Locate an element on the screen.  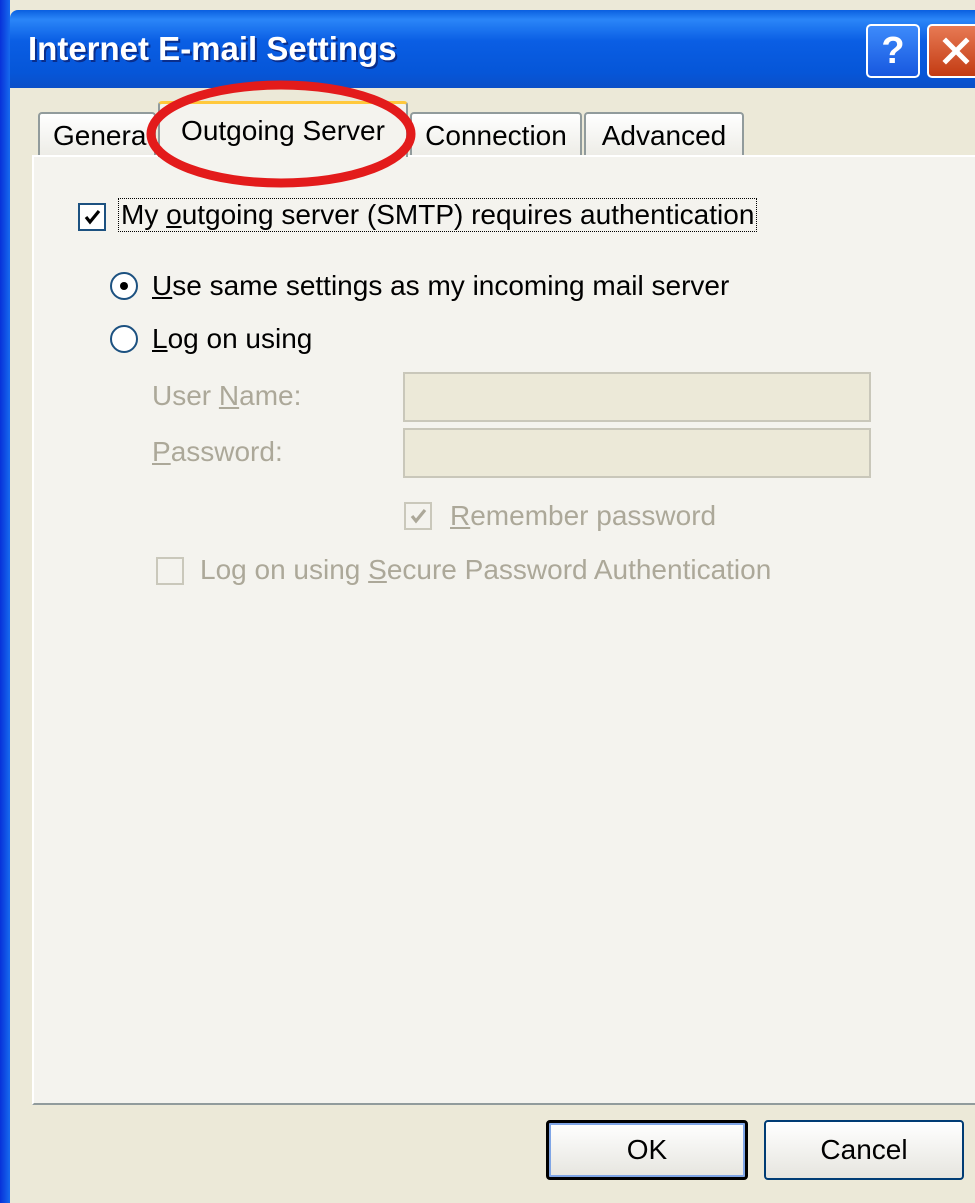
user-name-label: User Name: is located at coordinates (227, 395).